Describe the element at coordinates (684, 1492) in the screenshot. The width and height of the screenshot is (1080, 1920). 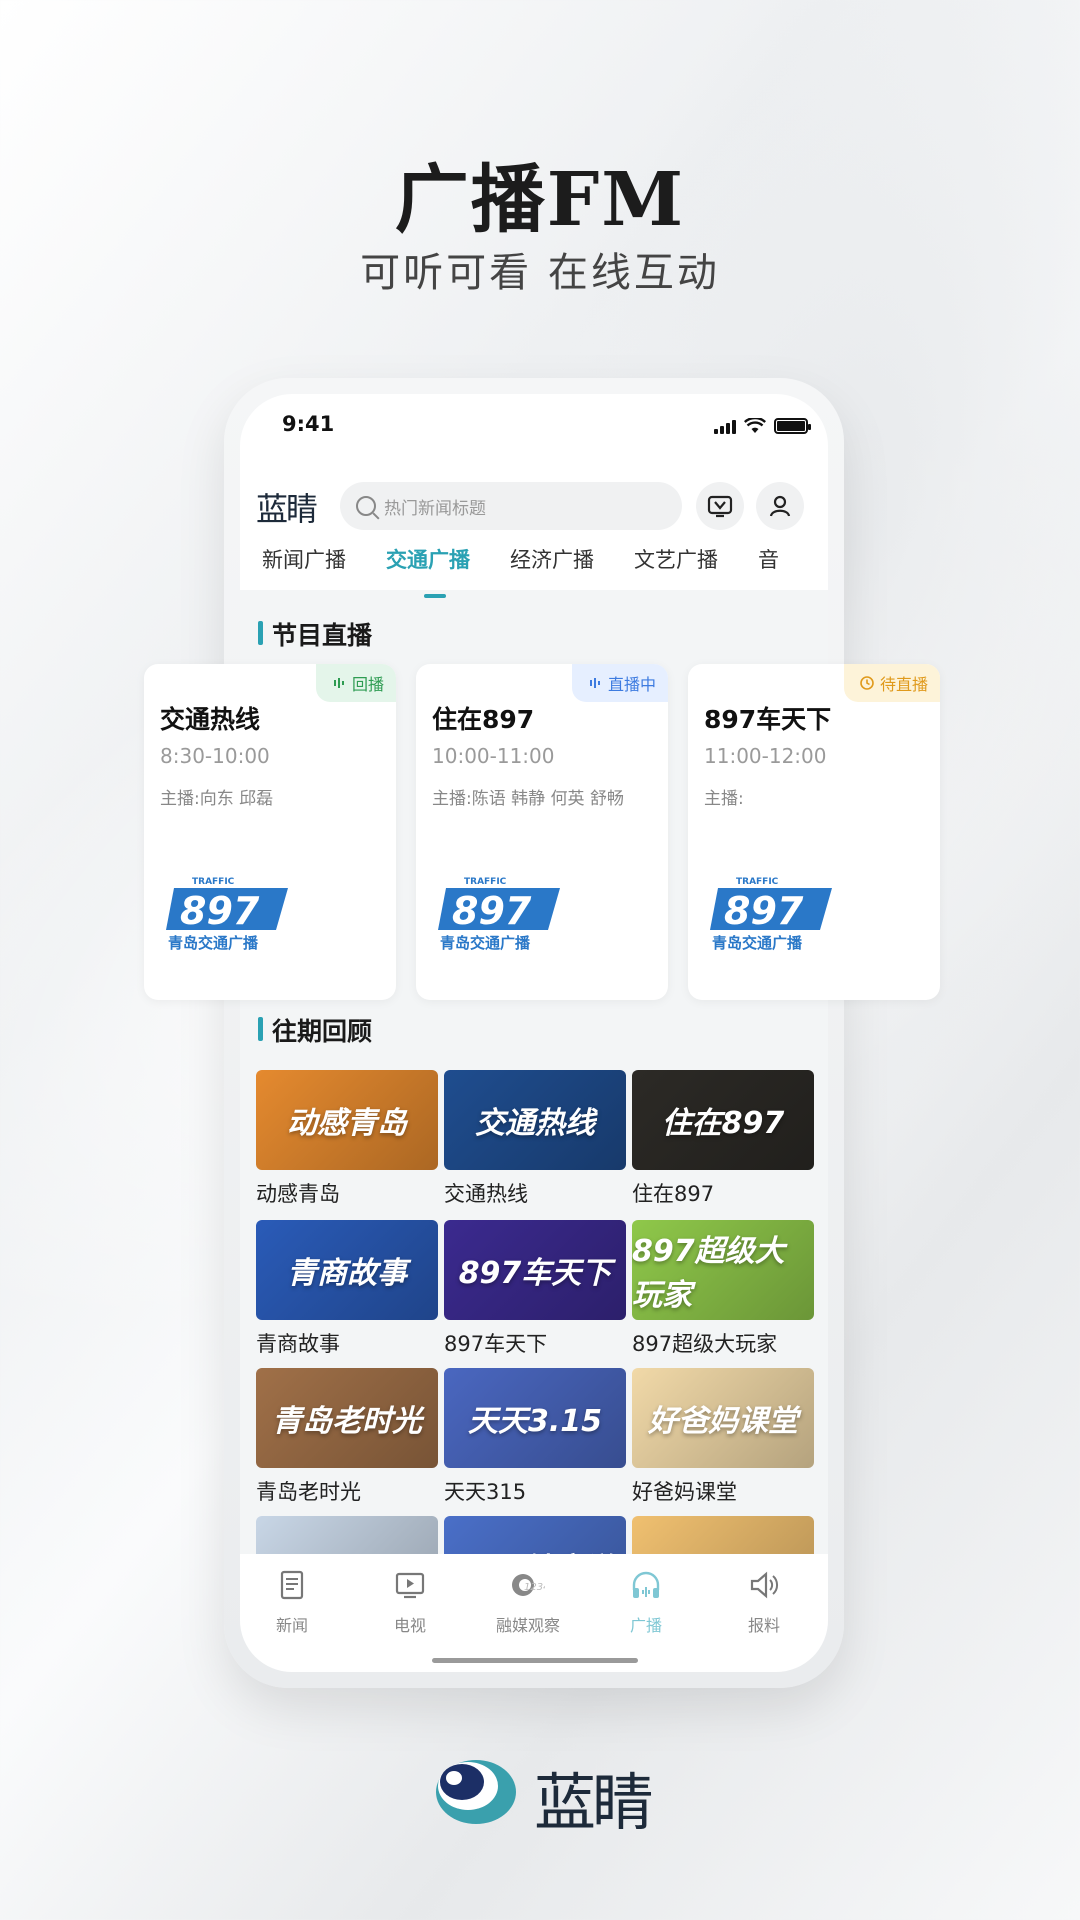
I see `program-caption: 好爸妈课堂` at that location.